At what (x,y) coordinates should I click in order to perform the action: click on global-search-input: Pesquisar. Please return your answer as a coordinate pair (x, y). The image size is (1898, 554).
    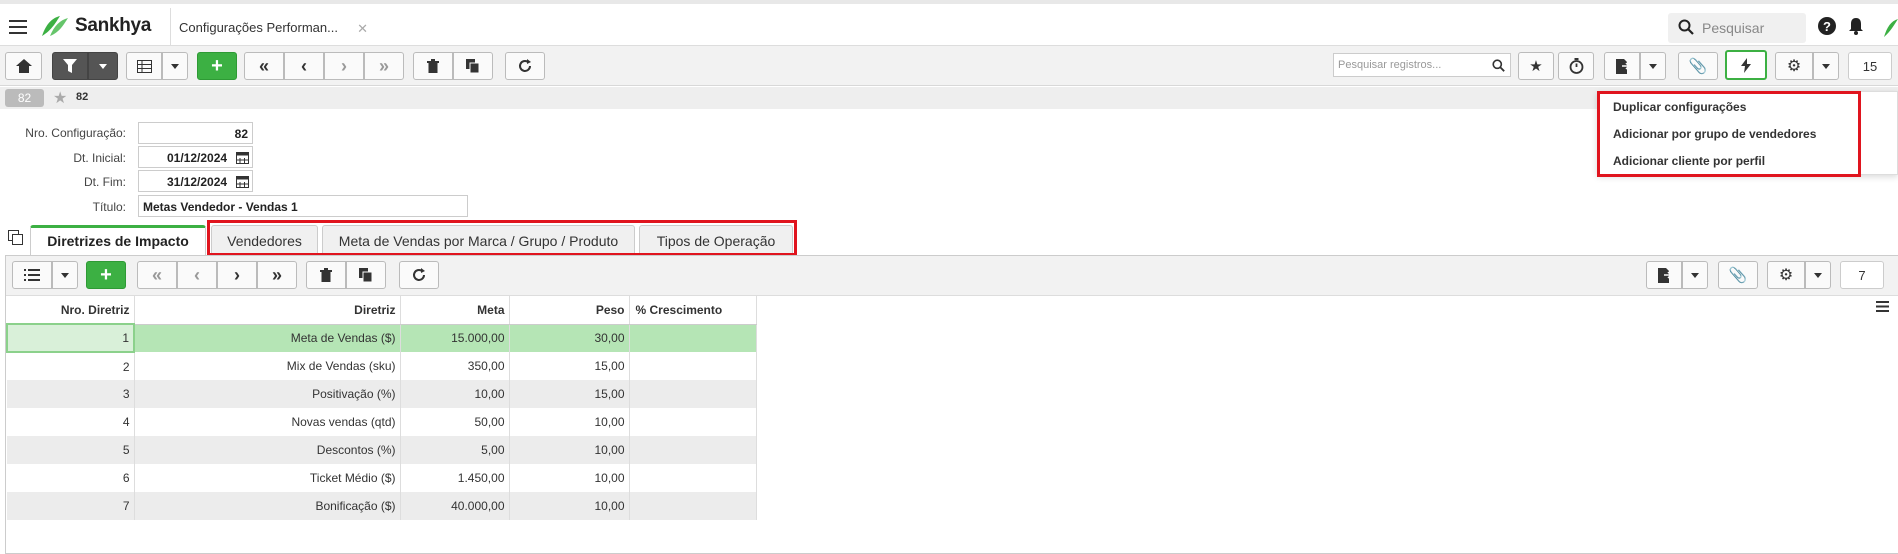
    Looking at the image, I should click on (1737, 28).